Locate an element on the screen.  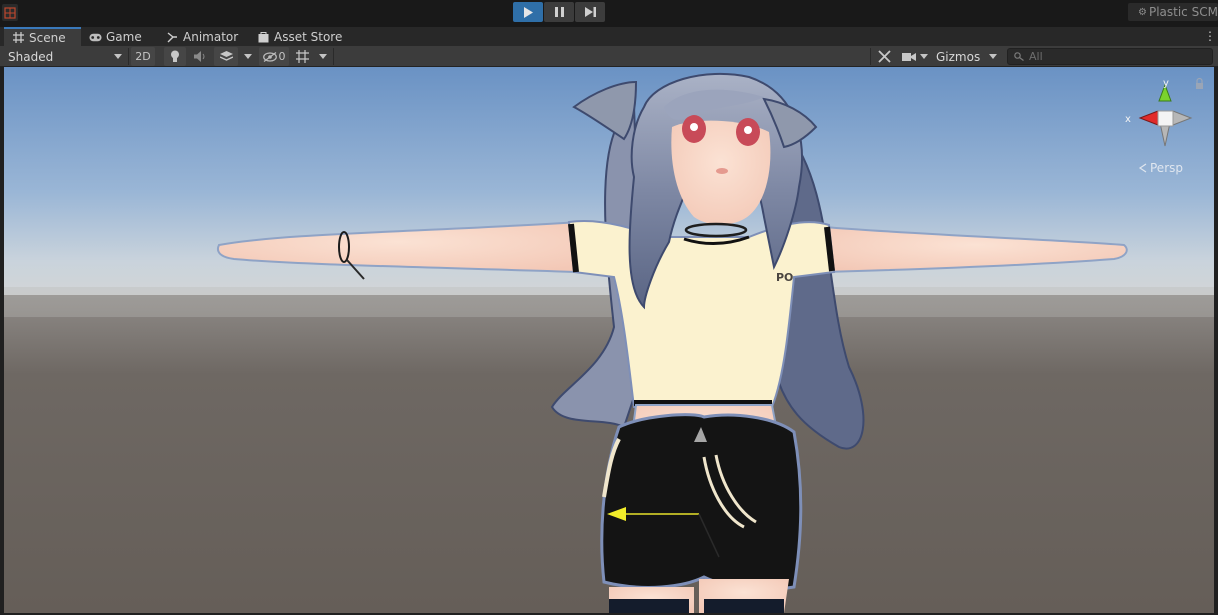
lightbulb-icon is located at coordinates (175, 56).